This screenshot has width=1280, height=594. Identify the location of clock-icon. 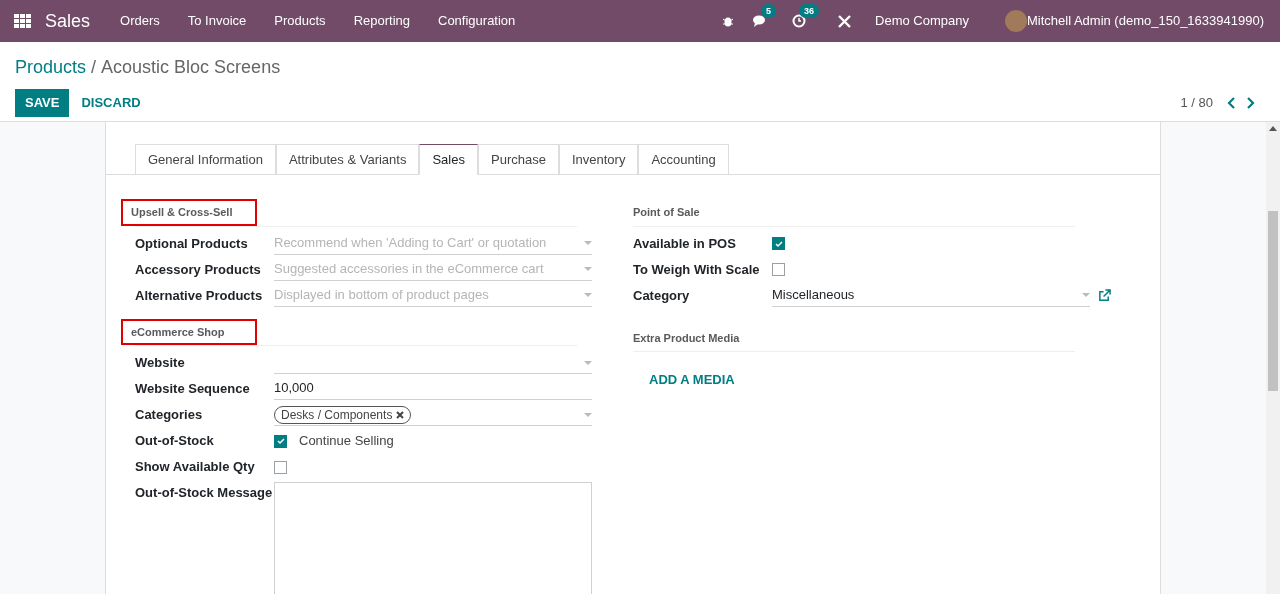
(799, 21).